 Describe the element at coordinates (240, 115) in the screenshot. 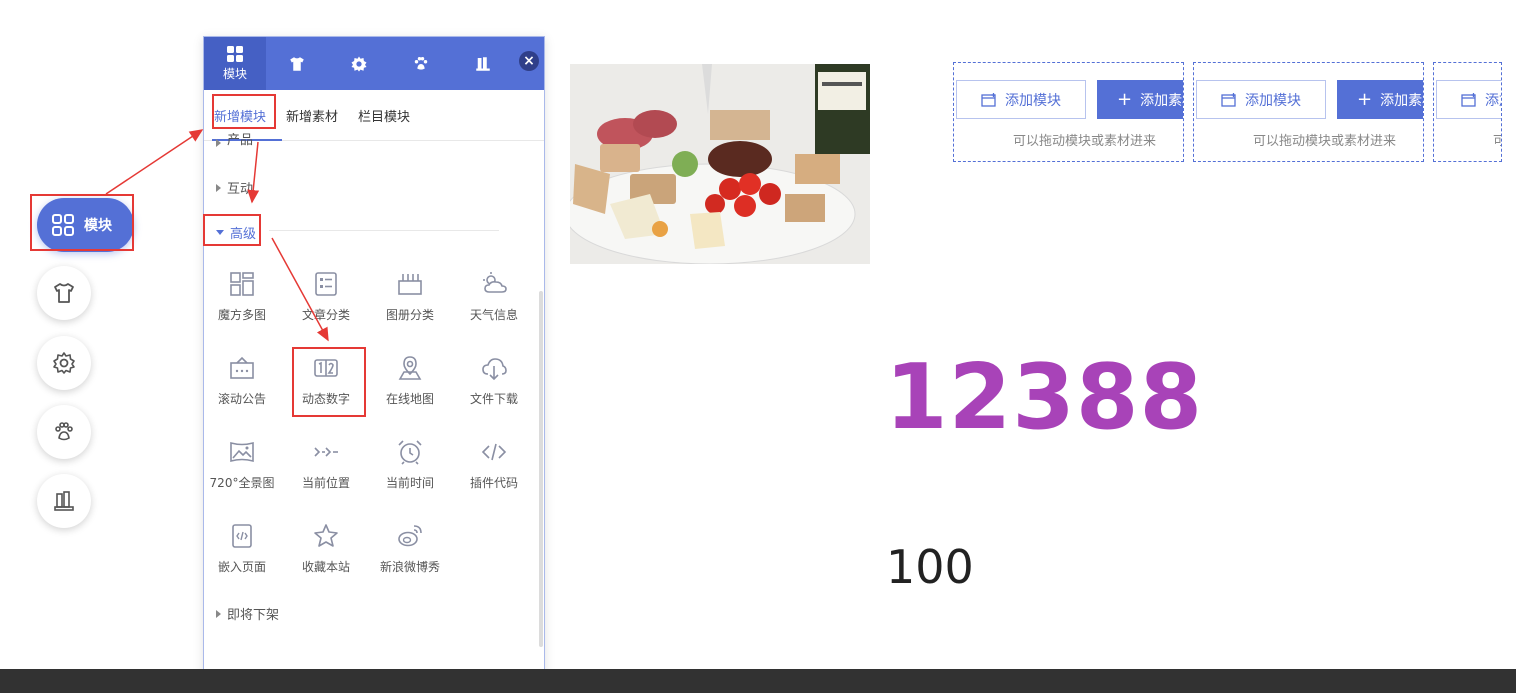

I see `subtab-new-module: 新增模块` at that location.